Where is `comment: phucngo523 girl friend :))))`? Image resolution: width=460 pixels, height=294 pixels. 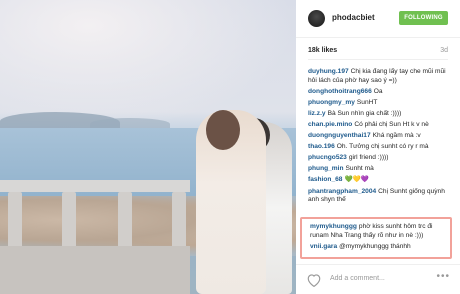
comment: phucngo523 girl friend :)))) is located at coordinates (381, 158).